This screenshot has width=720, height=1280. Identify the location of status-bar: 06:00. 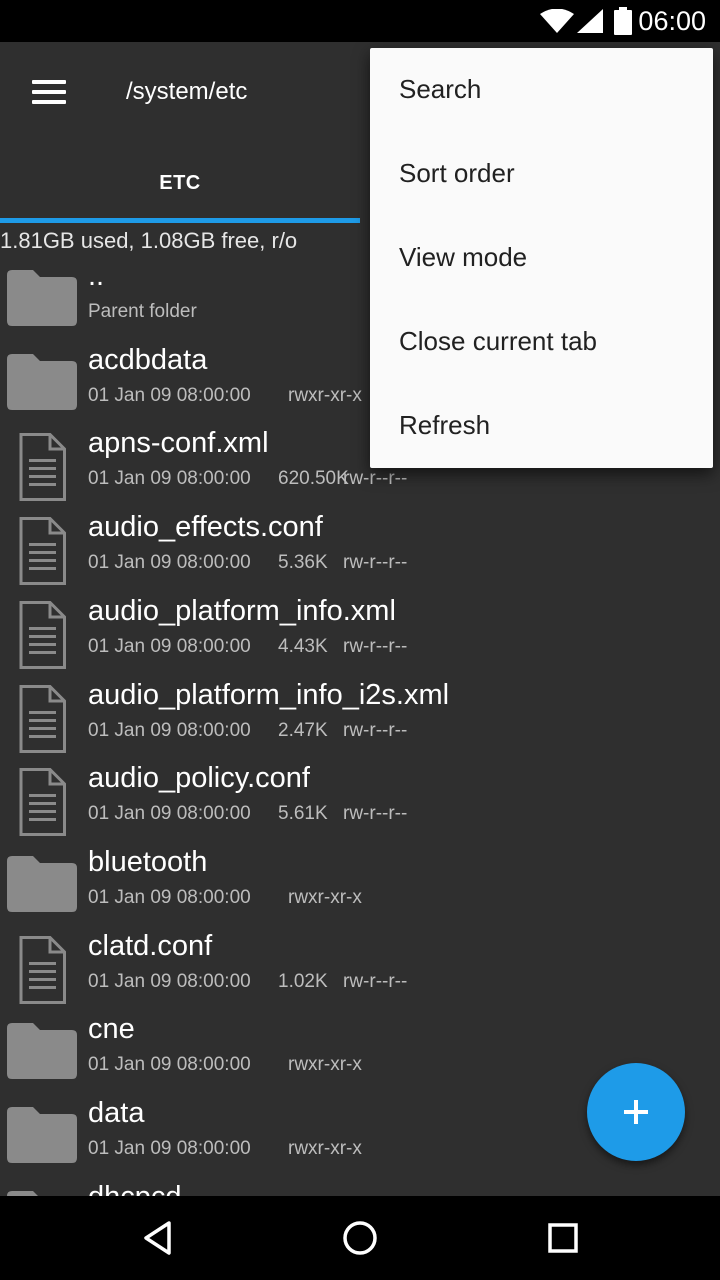
(360, 21).